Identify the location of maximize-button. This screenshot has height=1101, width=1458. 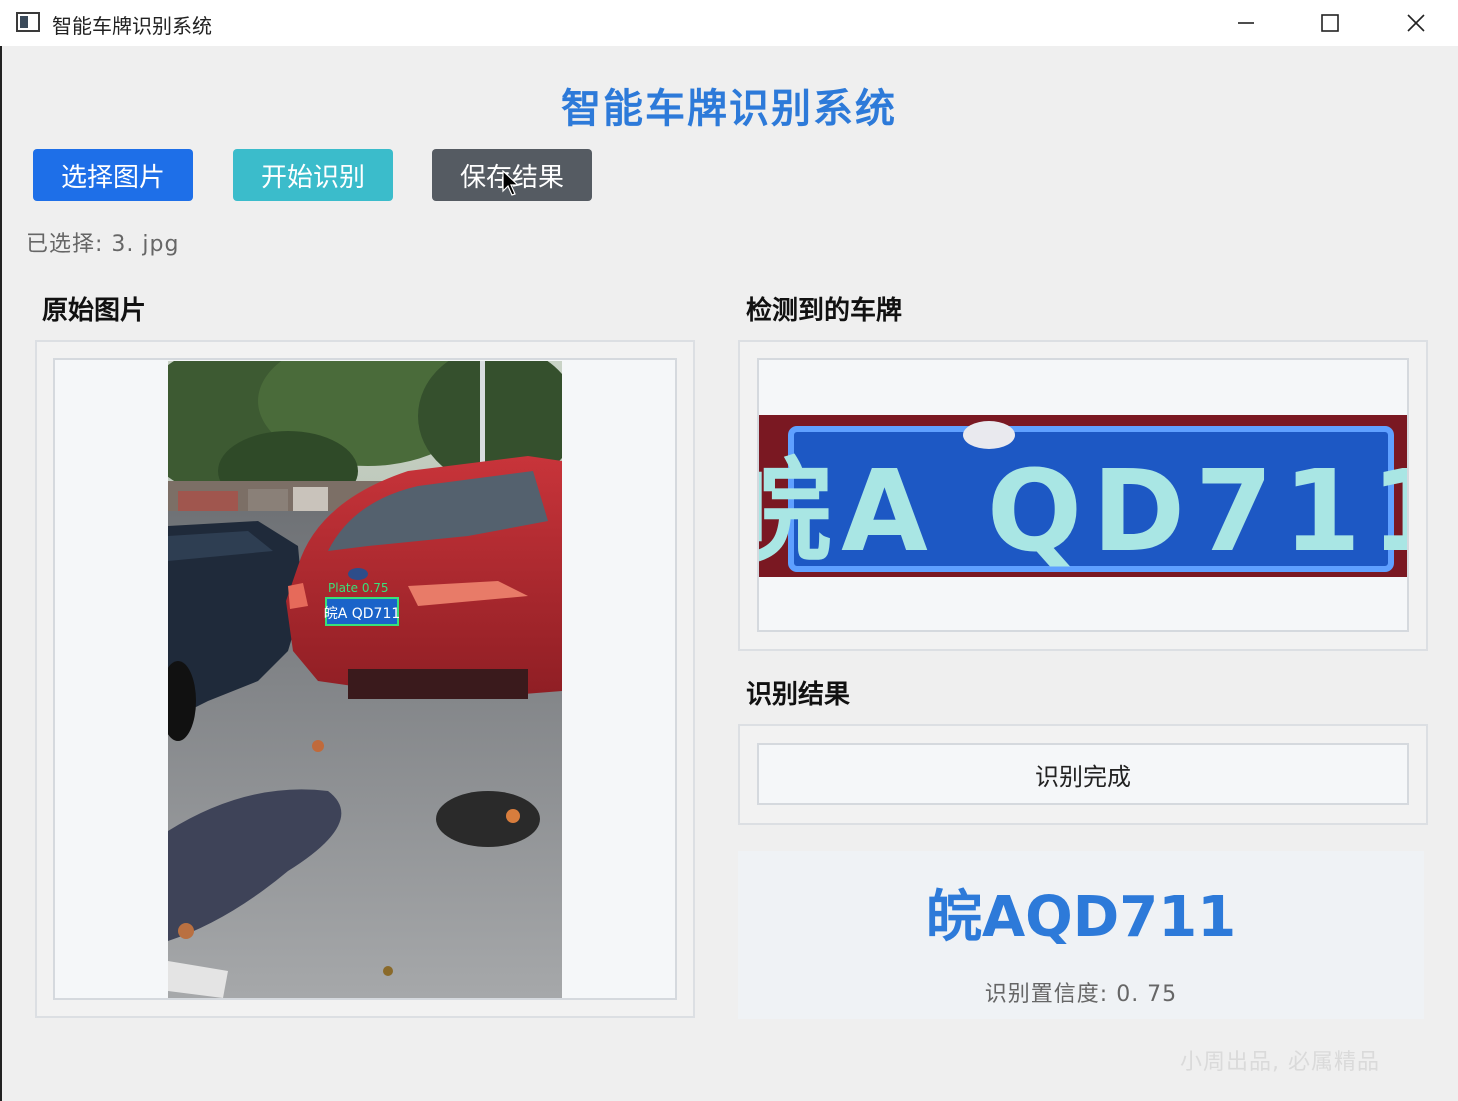
(1330, 23).